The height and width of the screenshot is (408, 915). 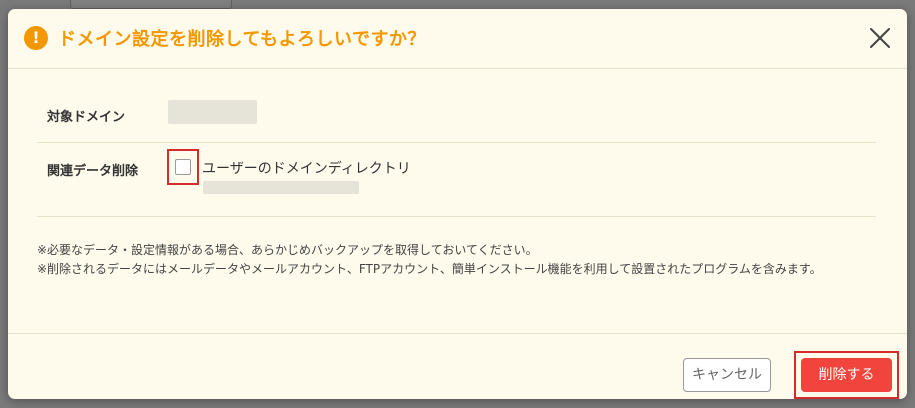 What do you see at coordinates (242, 39) in the screenshot?
I see `dialog-title: ドメイン設定を削除してもよろしいですか？` at bounding box center [242, 39].